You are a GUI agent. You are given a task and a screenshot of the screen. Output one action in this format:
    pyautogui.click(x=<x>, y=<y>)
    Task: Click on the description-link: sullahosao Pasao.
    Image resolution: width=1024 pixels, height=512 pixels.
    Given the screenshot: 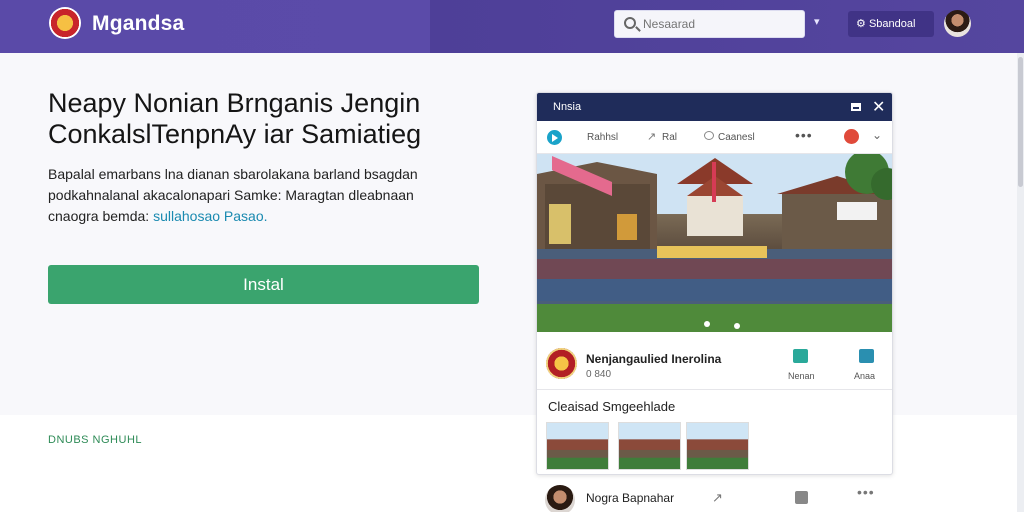 What is the action you would take?
    pyautogui.click(x=210, y=216)
    